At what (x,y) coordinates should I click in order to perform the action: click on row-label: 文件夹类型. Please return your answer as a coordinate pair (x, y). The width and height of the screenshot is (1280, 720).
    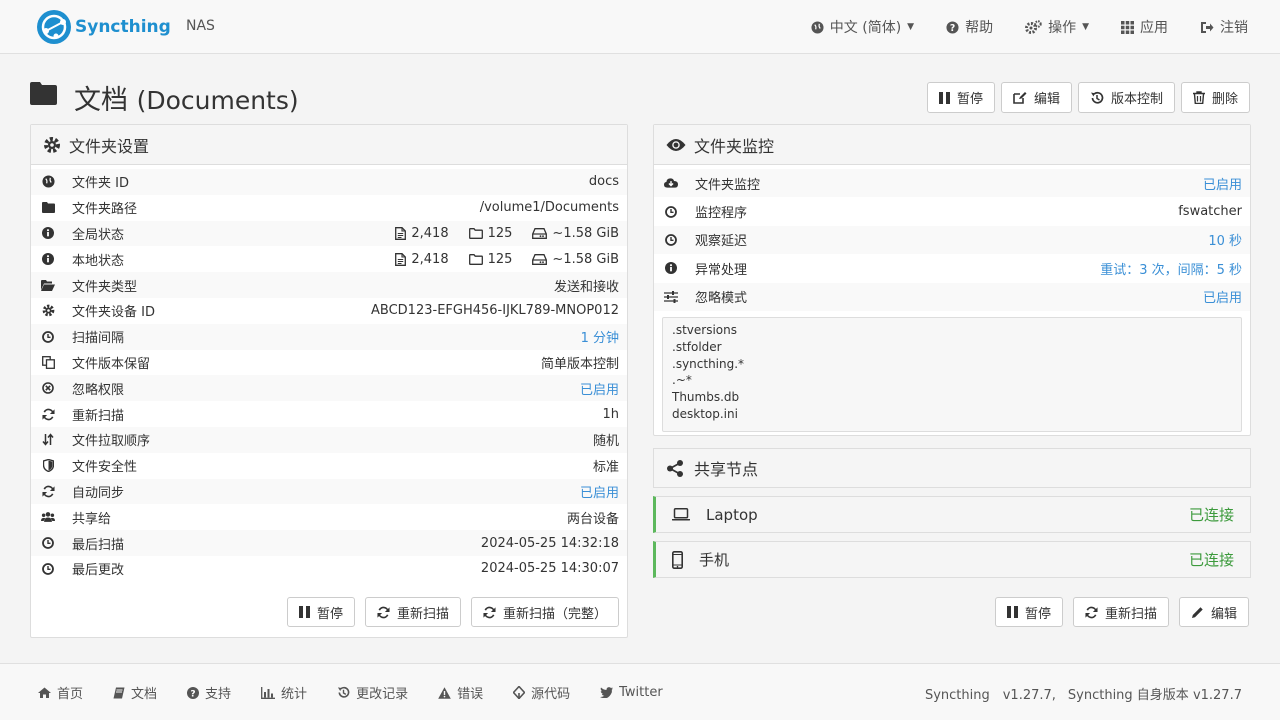
    Looking at the image, I should click on (105, 287).